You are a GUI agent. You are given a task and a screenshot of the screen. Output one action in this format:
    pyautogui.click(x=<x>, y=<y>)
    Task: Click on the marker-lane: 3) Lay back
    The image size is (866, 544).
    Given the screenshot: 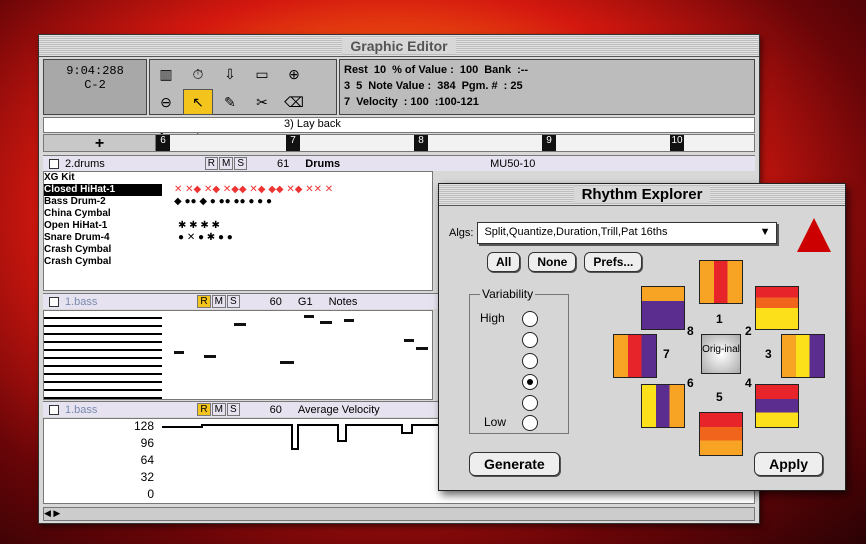 What is the action you would take?
    pyautogui.click(x=399, y=125)
    